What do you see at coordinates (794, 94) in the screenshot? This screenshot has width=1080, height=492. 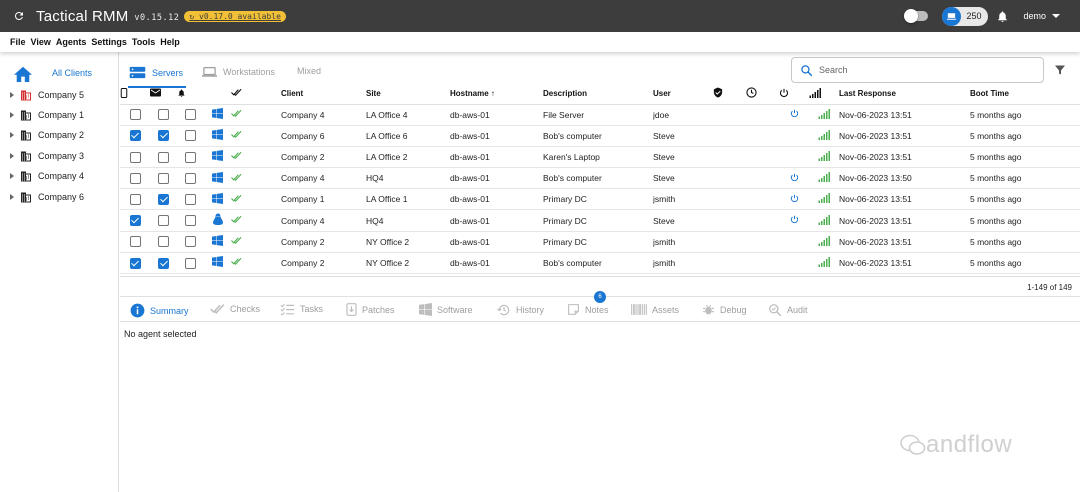 I see `col-header-reboot` at bounding box center [794, 94].